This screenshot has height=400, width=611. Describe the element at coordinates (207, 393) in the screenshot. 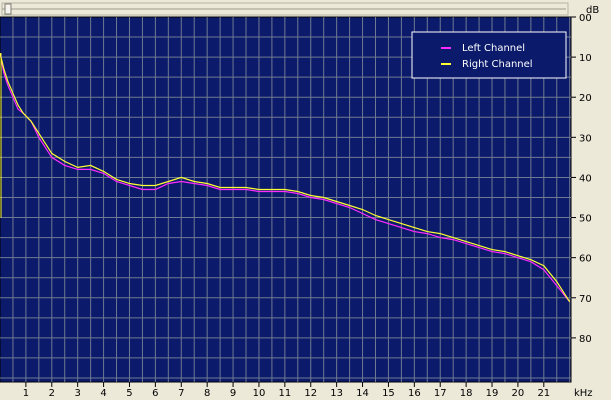

I see `x-tick-label: 8` at that location.